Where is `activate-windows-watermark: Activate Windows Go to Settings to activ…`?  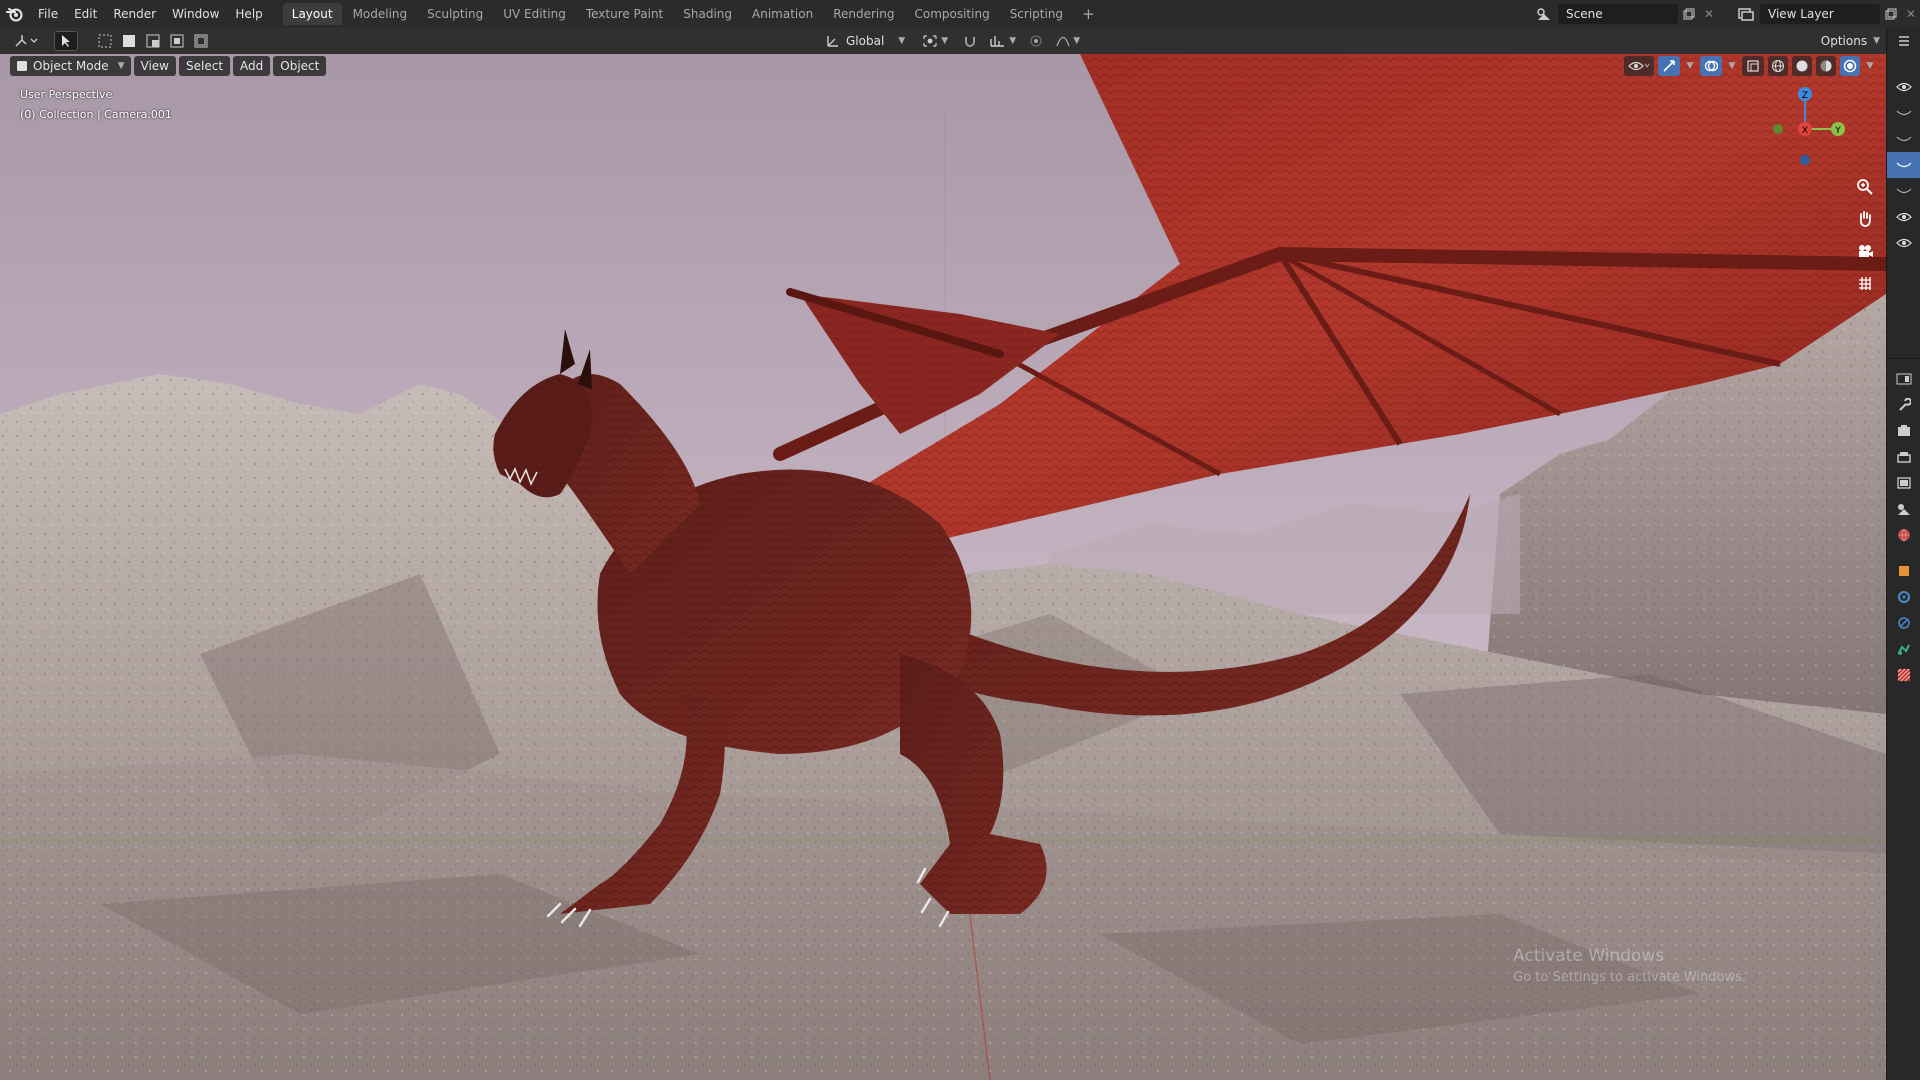
activate-windows-watermark: Activate Windows Go to Settings to activ… is located at coordinates (1629, 965).